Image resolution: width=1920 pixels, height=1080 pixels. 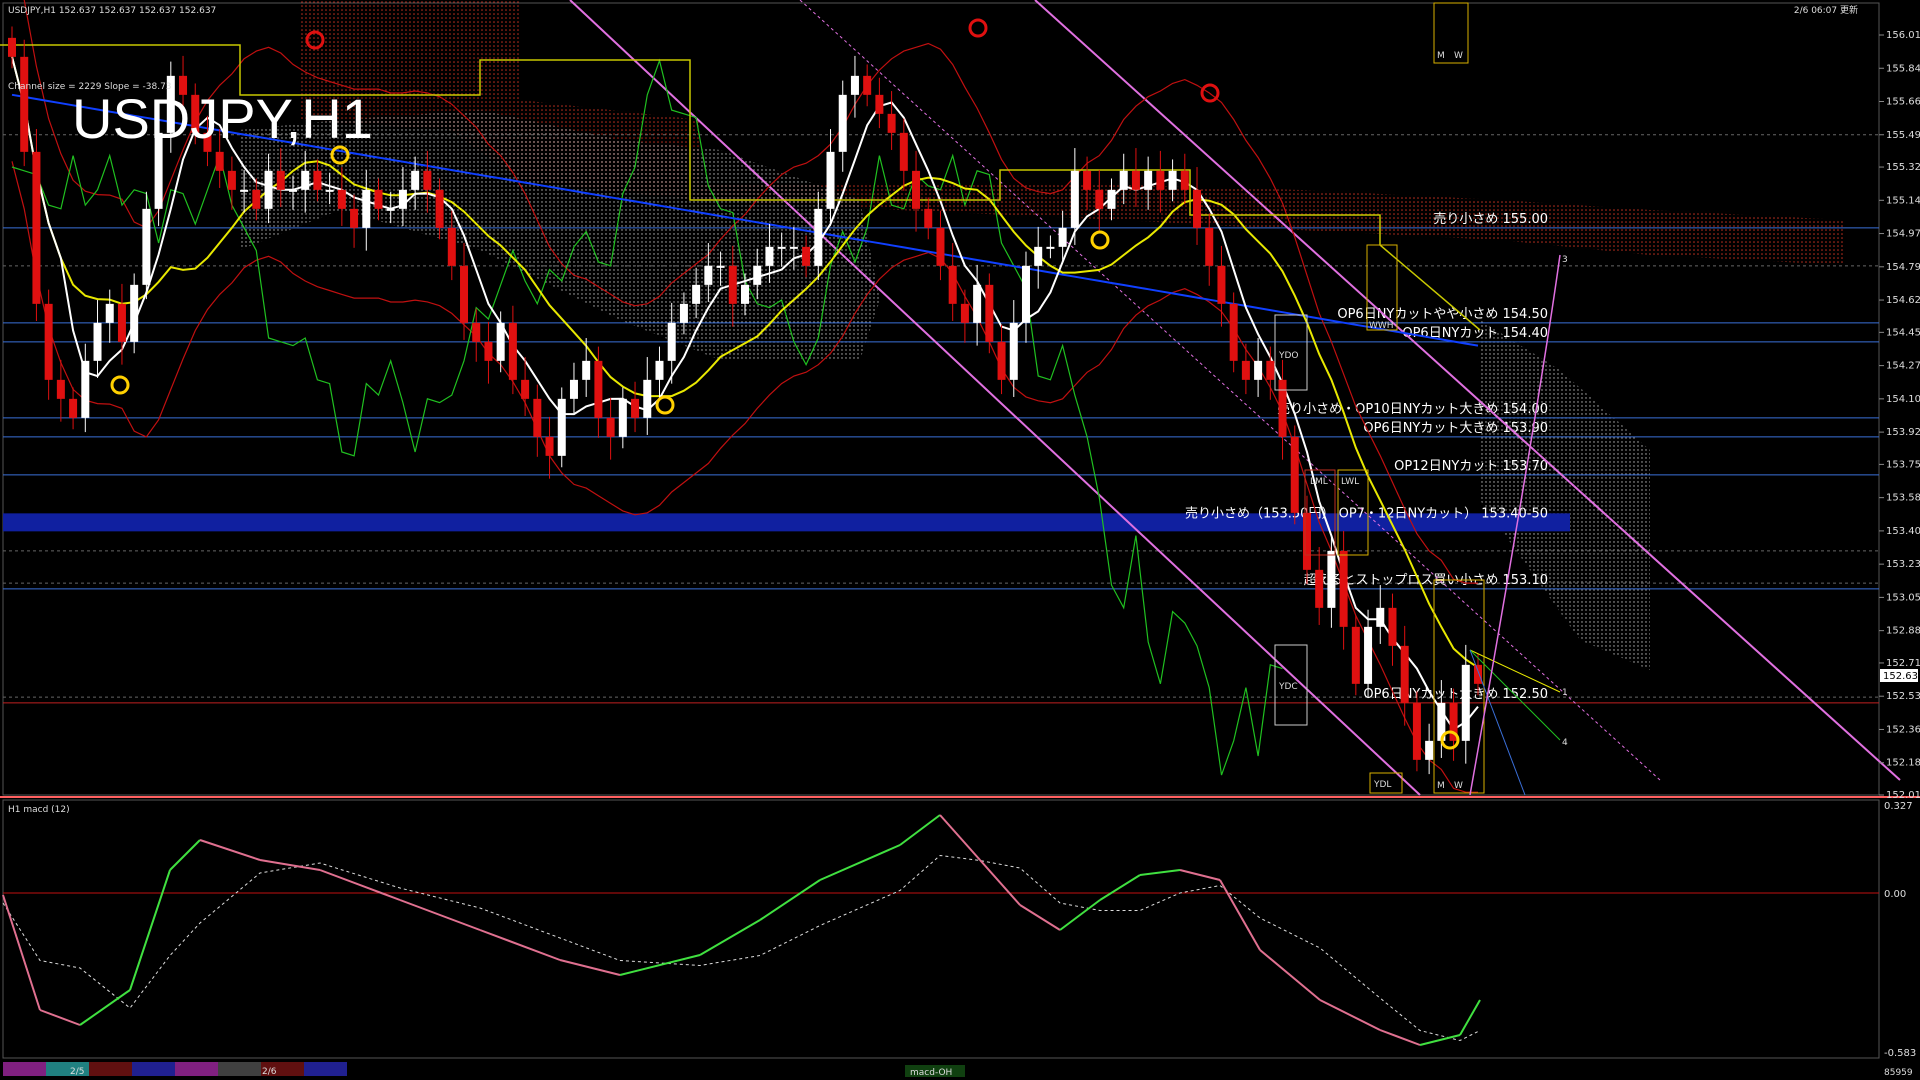 I want to click on time-label-0: 2/5, so click(x=77, y=1072).